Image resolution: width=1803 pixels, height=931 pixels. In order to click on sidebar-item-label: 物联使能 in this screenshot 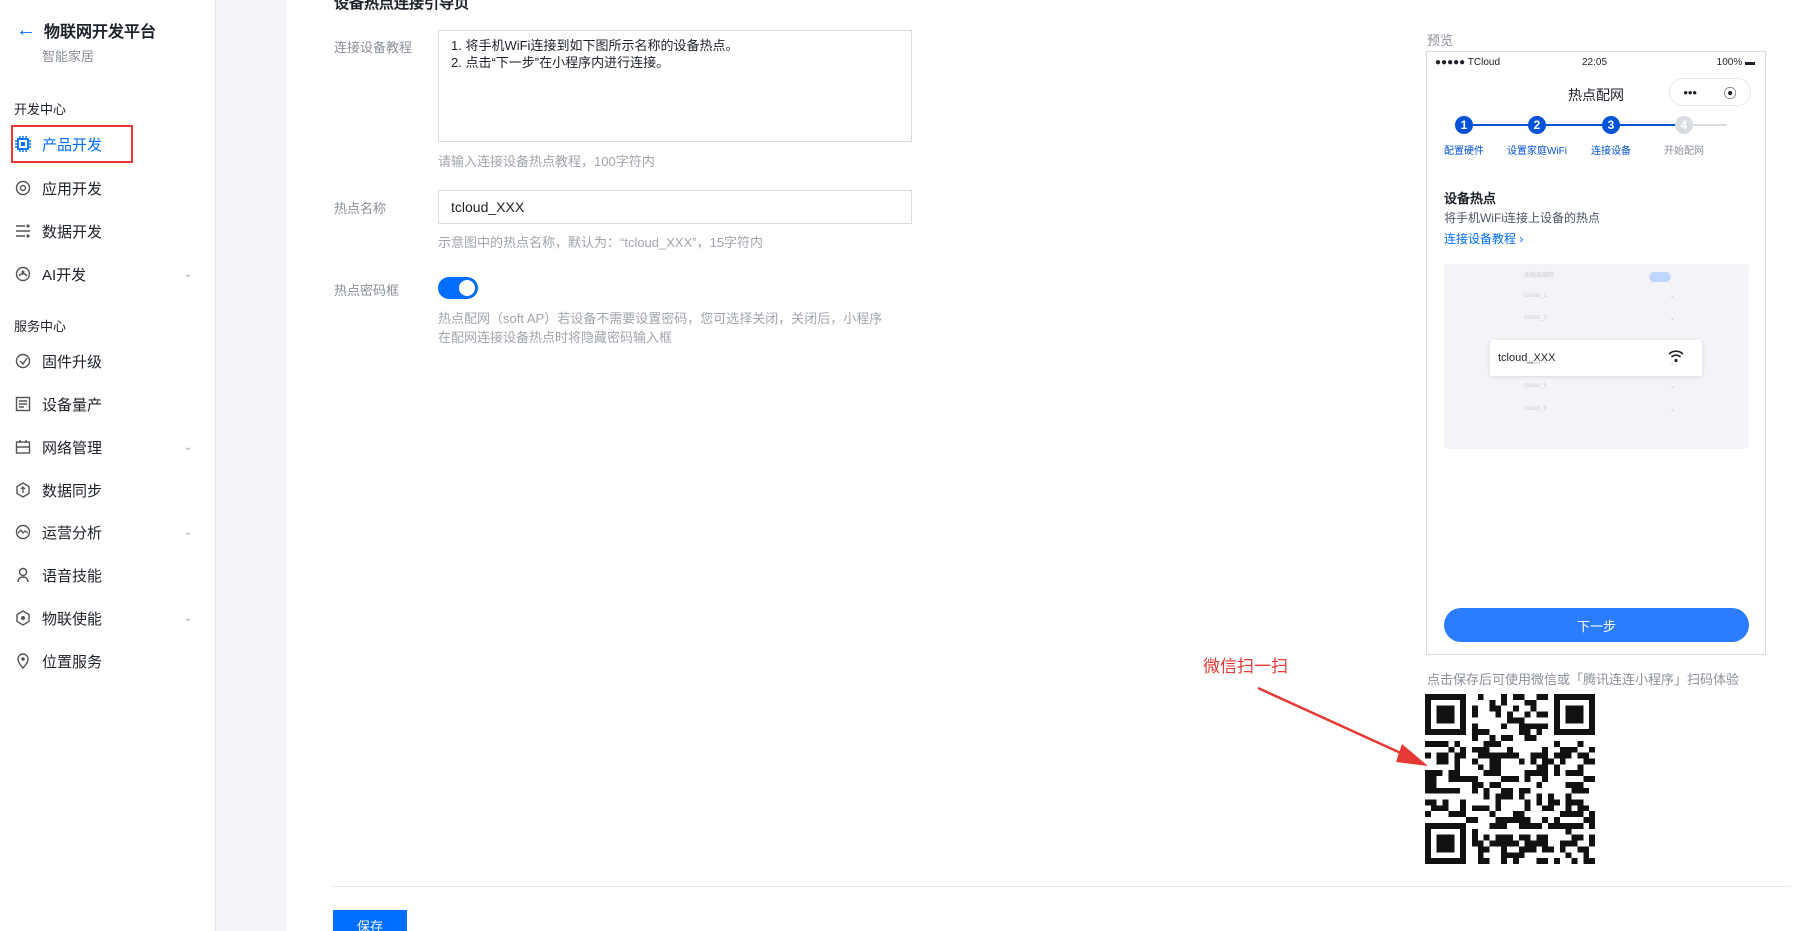, I will do `click(72, 619)`.